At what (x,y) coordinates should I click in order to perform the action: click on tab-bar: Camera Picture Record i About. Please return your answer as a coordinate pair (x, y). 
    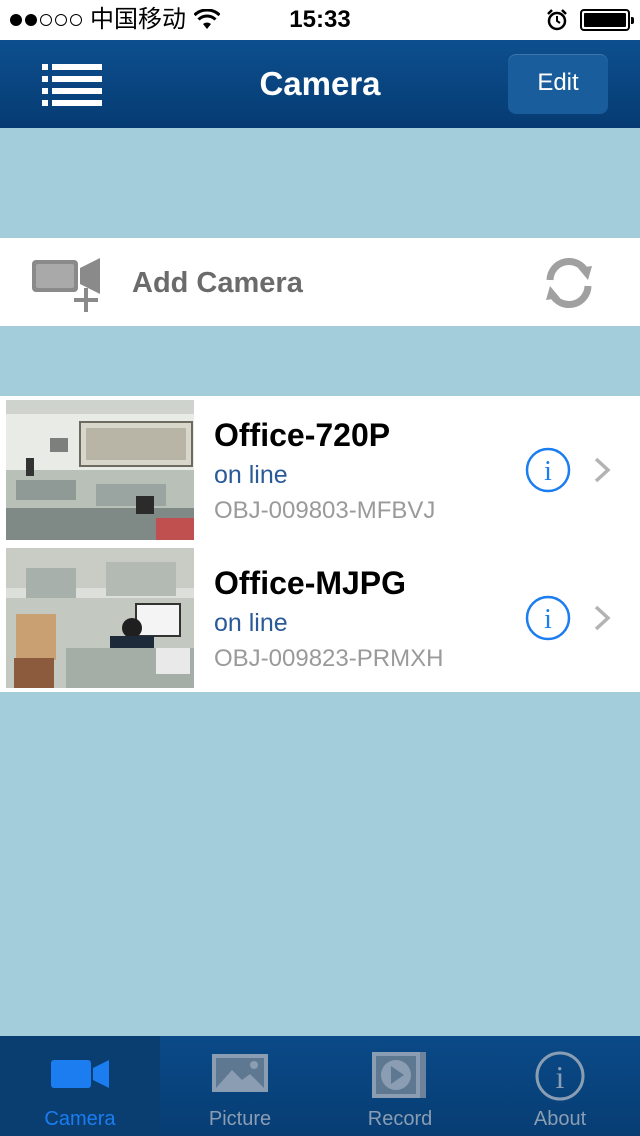
    Looking at the image, I should click on (320, 1086).